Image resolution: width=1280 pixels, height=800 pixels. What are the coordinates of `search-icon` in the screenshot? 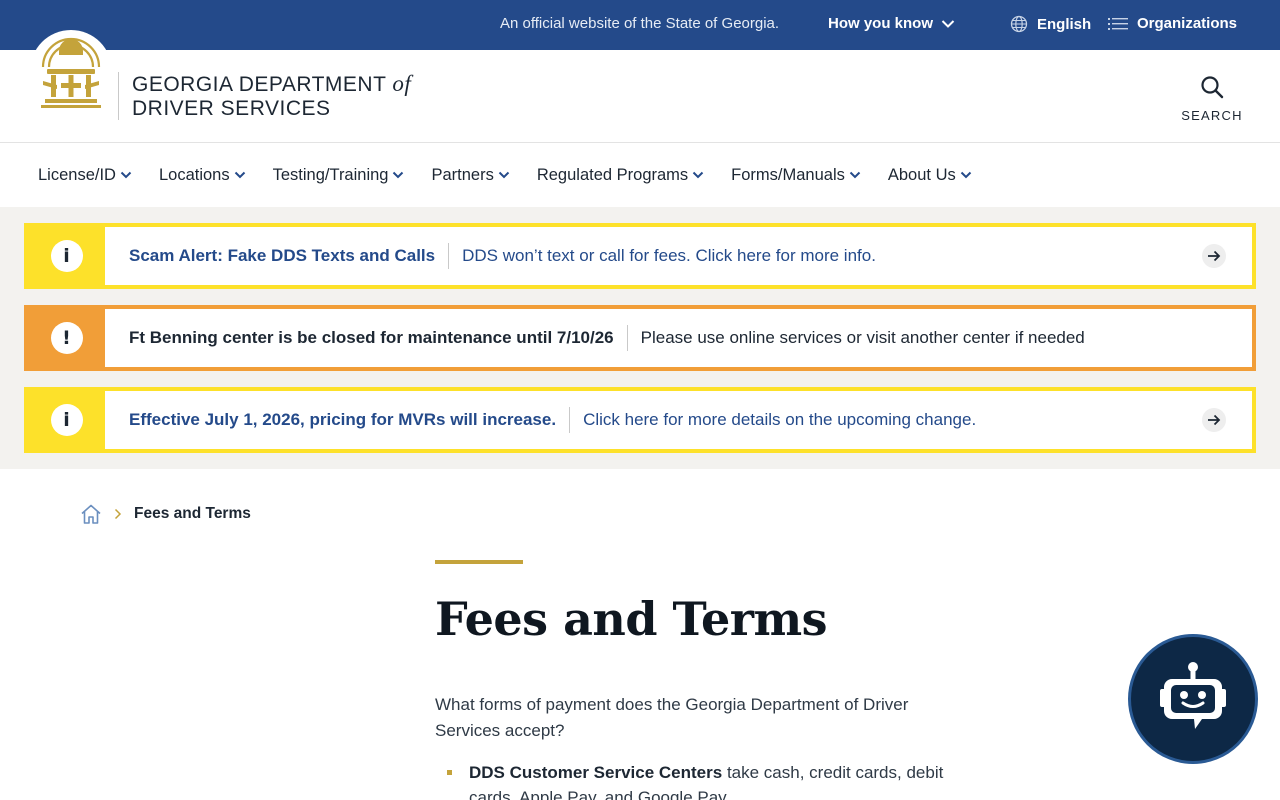 It's located at (1212, 87).